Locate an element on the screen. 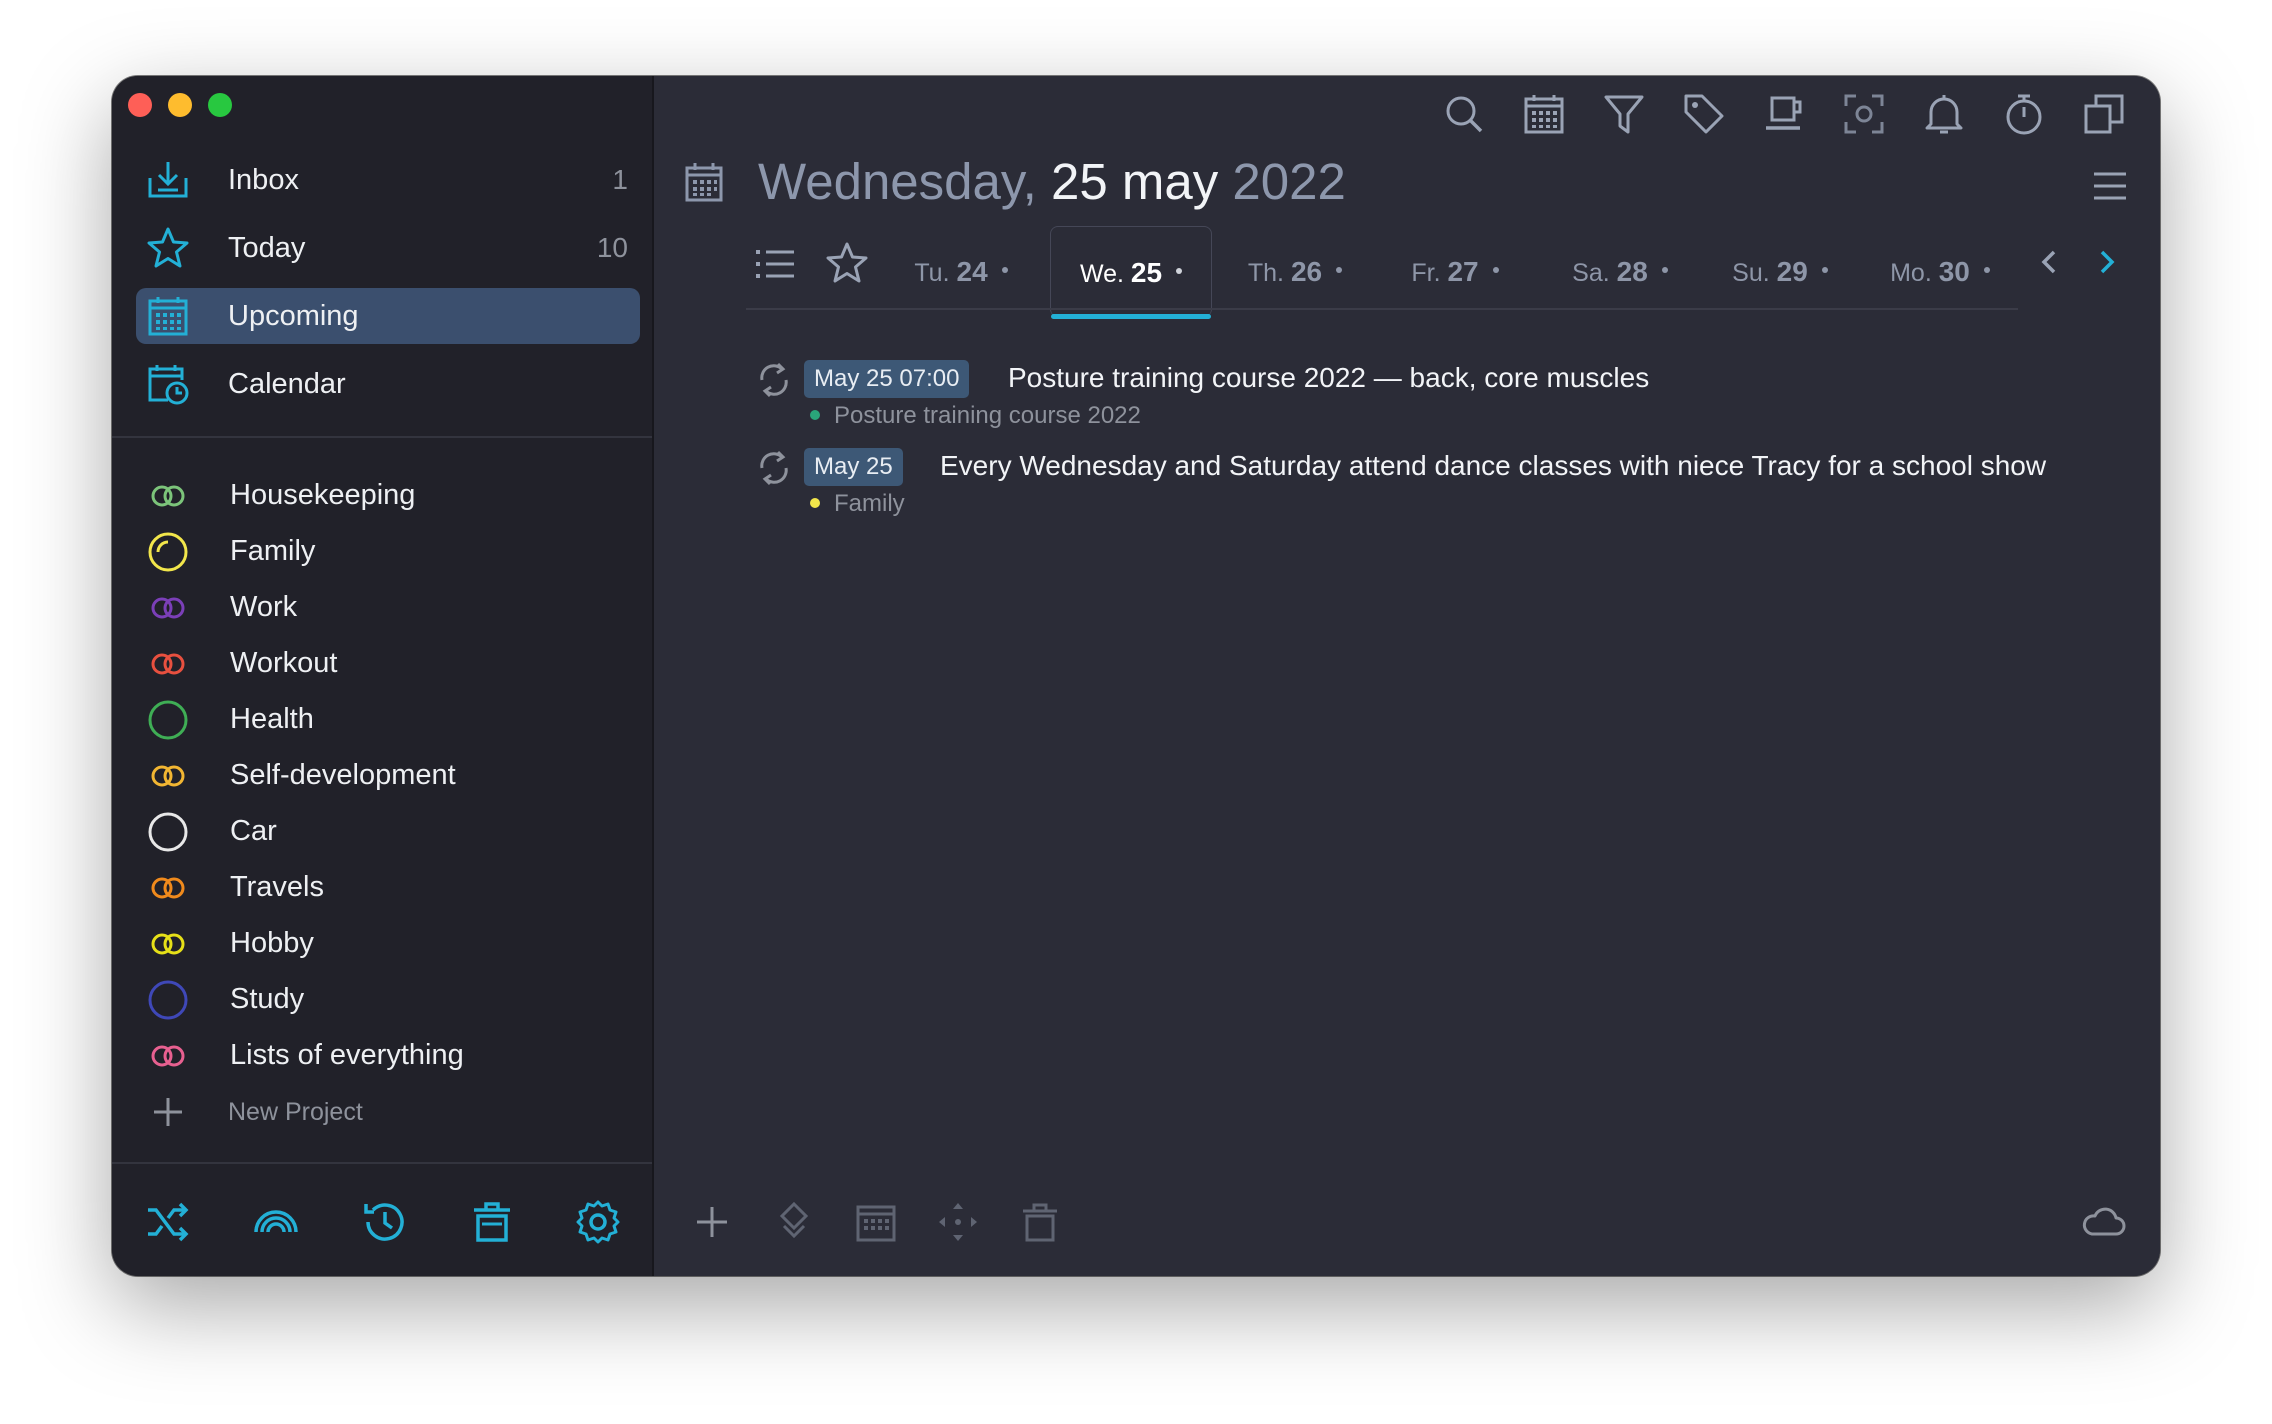 This screenshot has height=1424, width=2272. sidebar-item-label: Calendar is located at coordinates (287, 384).